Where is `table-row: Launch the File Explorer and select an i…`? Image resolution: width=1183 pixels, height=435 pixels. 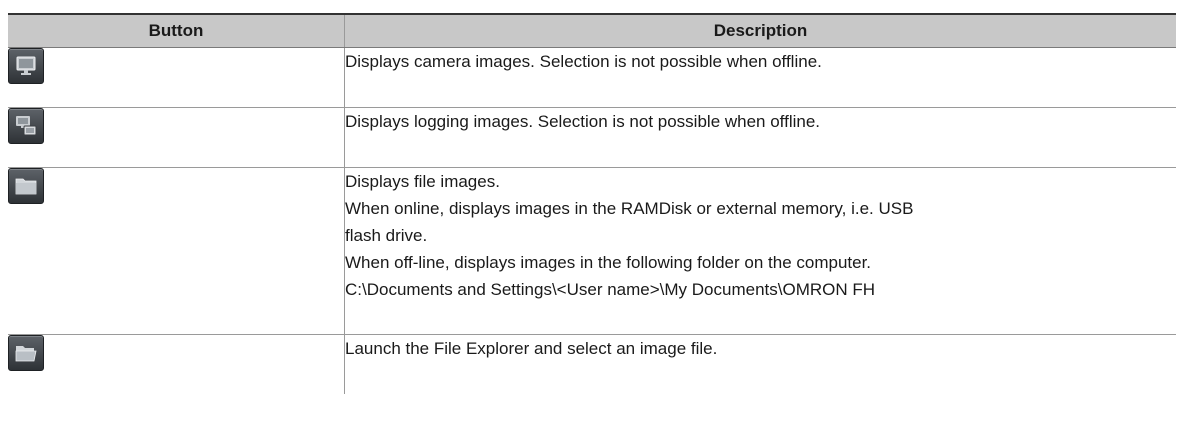 table-row: Launch the File Explorer and select an i… is located at coordinates (592, 364).